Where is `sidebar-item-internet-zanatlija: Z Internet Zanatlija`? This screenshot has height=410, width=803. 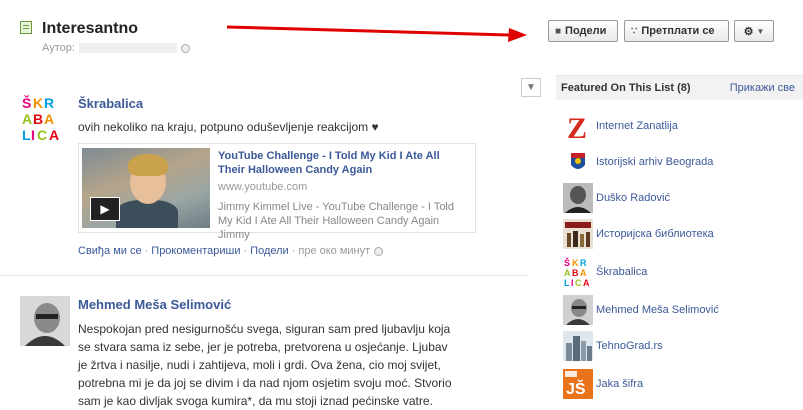
sidebar-item-internet-zanatlija: Z Internet Zanatlija is located at coordinates (678, 126).